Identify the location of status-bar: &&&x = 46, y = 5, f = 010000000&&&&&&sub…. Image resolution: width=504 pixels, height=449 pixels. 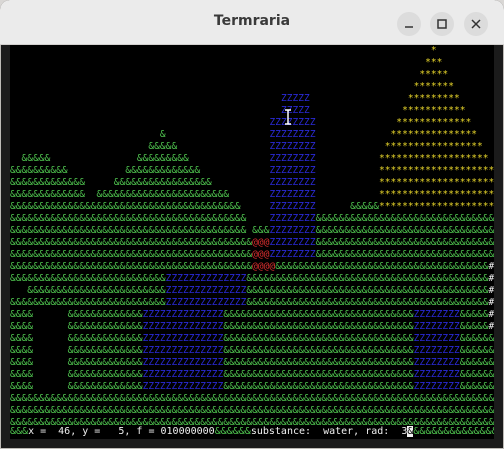
(252, 432).